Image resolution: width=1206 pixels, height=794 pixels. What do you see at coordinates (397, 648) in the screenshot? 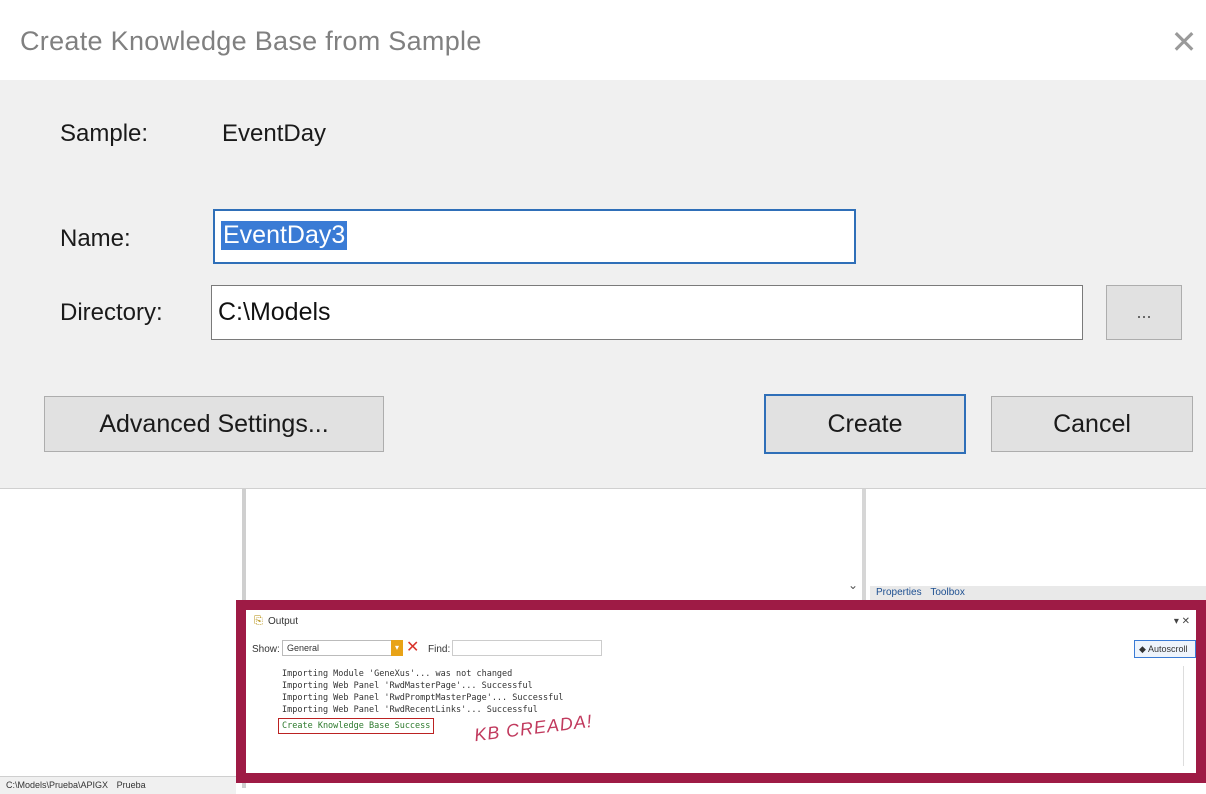
I see `dropdown-arrow-icon: ▾` at bounding box center [397, 648].